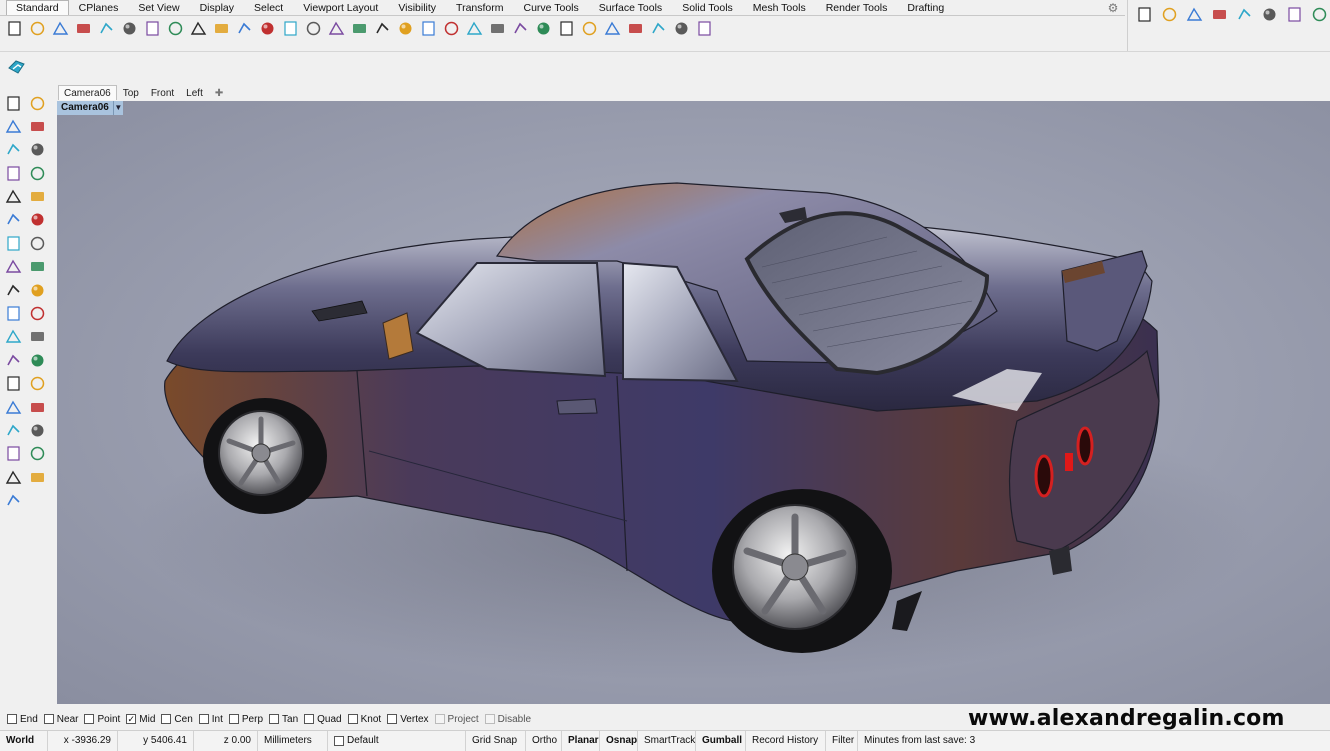  Describe the element at coordinates (566, 28) in the screenshot. I see `sphere-render-icon` at that location.